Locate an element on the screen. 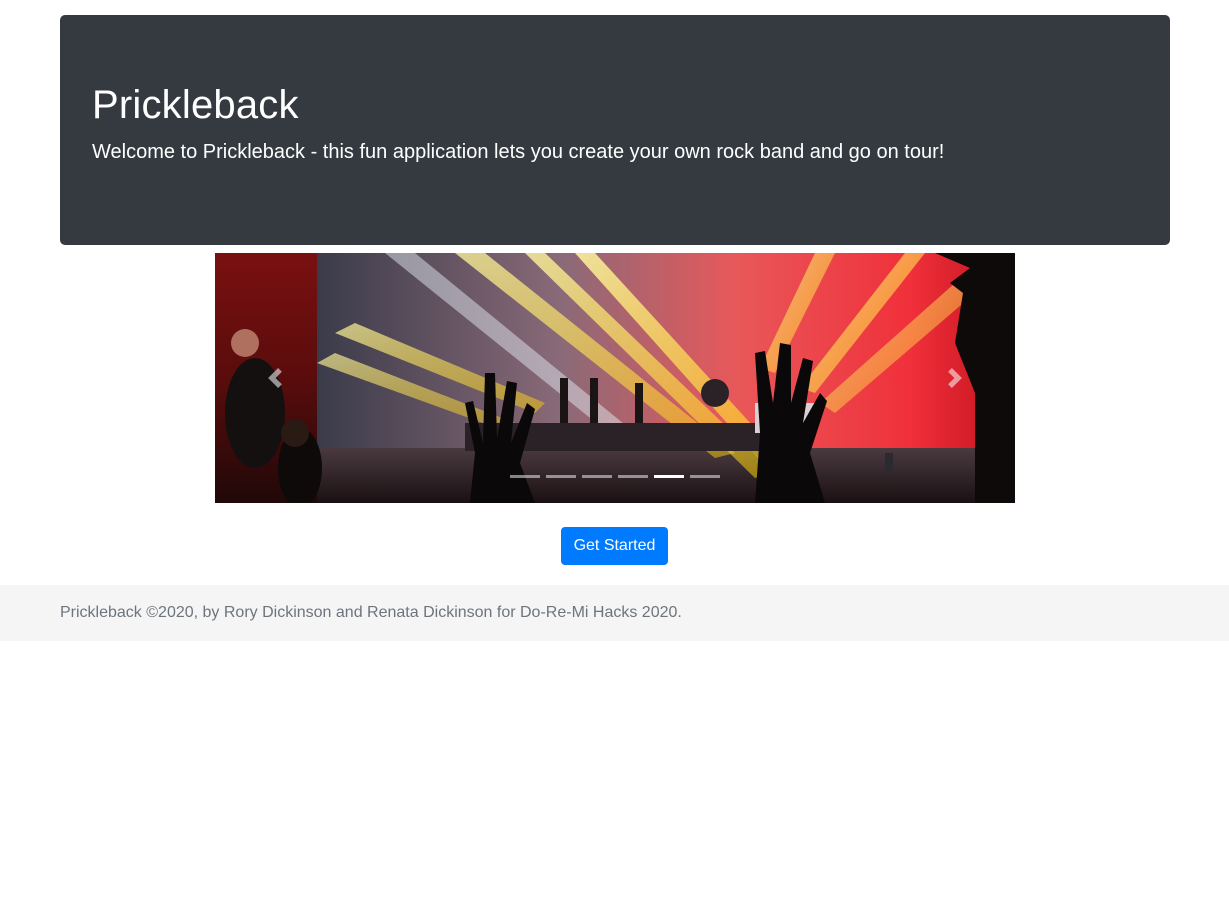  chevron-right-icon is located at coordinates (955, 378).